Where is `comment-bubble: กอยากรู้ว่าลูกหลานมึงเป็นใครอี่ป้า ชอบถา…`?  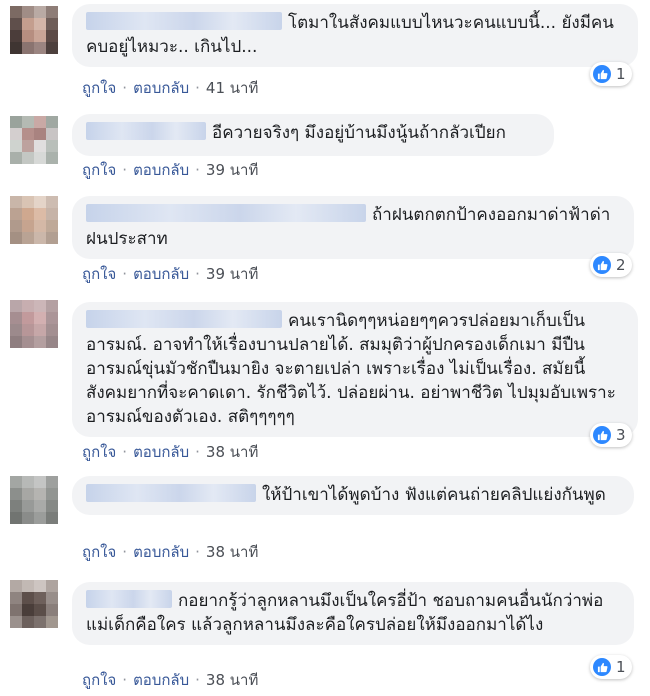 comment-bubble: กอยากรู้ว่าลูกหลานมึงเป็นใครอี่ป้า ชอบถา… is located at coordinates (353, 613).